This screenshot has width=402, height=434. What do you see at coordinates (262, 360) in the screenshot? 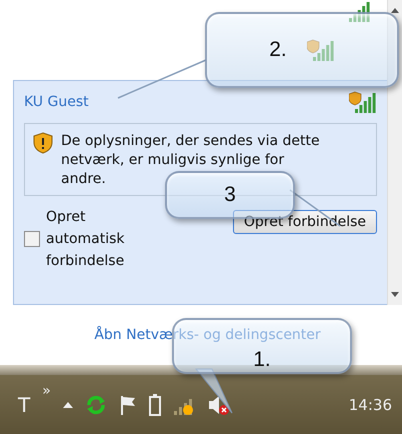
I see `callout-number: 1.` at bounding box center [262, 360].